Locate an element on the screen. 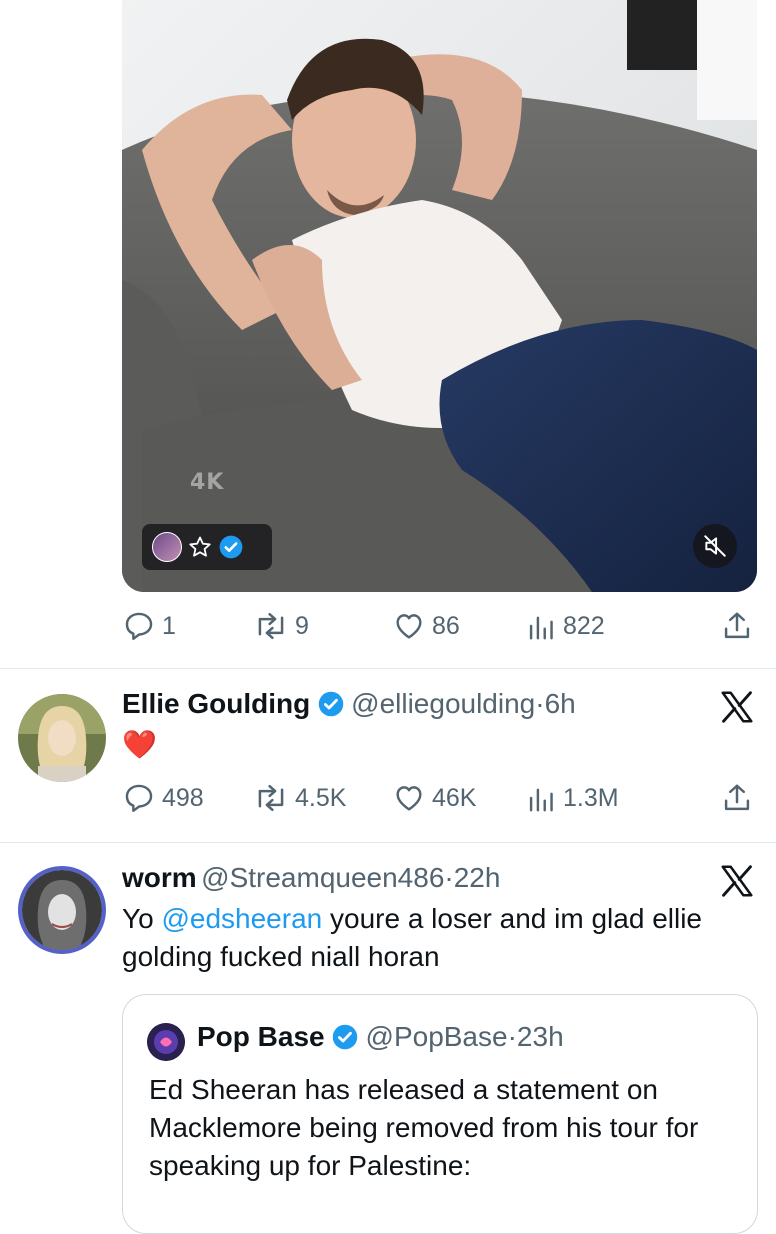  muted-speaker-icon is located at coordinates (715, 546).